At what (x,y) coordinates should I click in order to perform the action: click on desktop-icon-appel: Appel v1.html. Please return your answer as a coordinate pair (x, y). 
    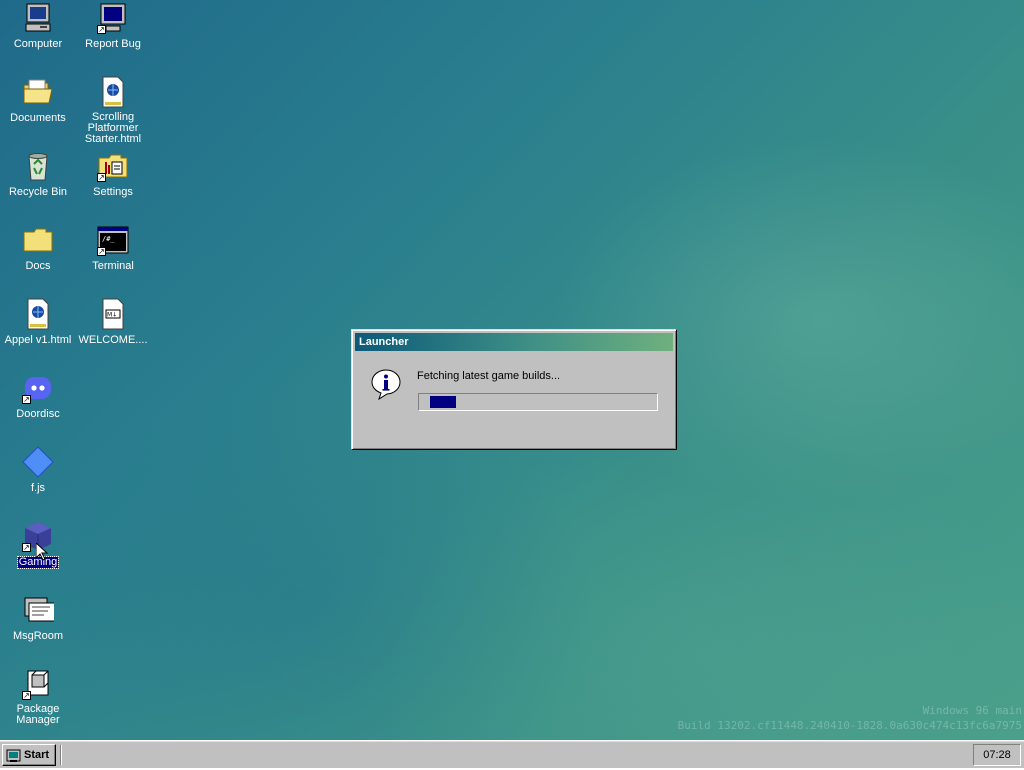
    Looking at the image, I should click on (38, 322).